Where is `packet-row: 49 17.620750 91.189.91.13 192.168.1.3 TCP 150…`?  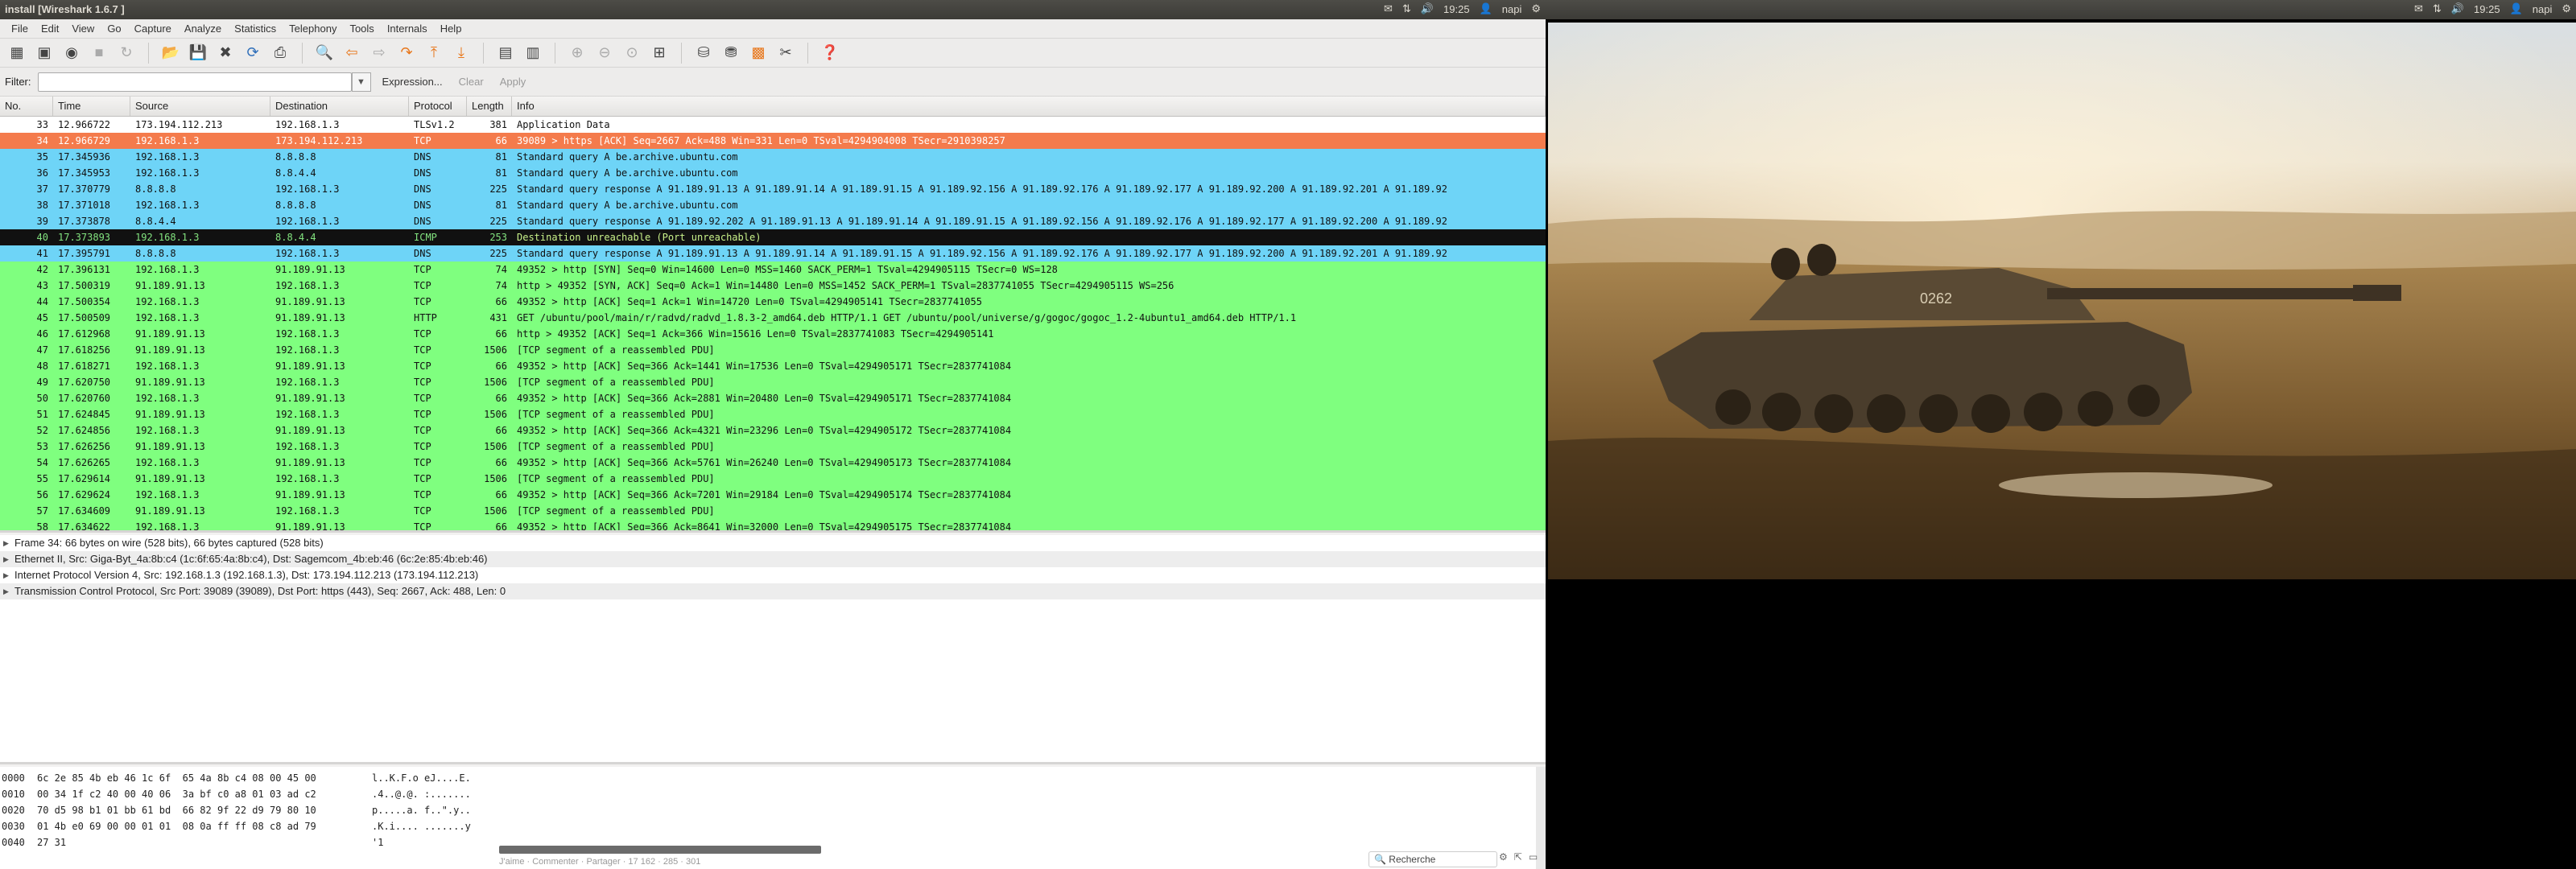 packet-row: 49 17.620750 91.189.91.13 192.168.1.3 TCP 150… is located at coordinates (773, 382).